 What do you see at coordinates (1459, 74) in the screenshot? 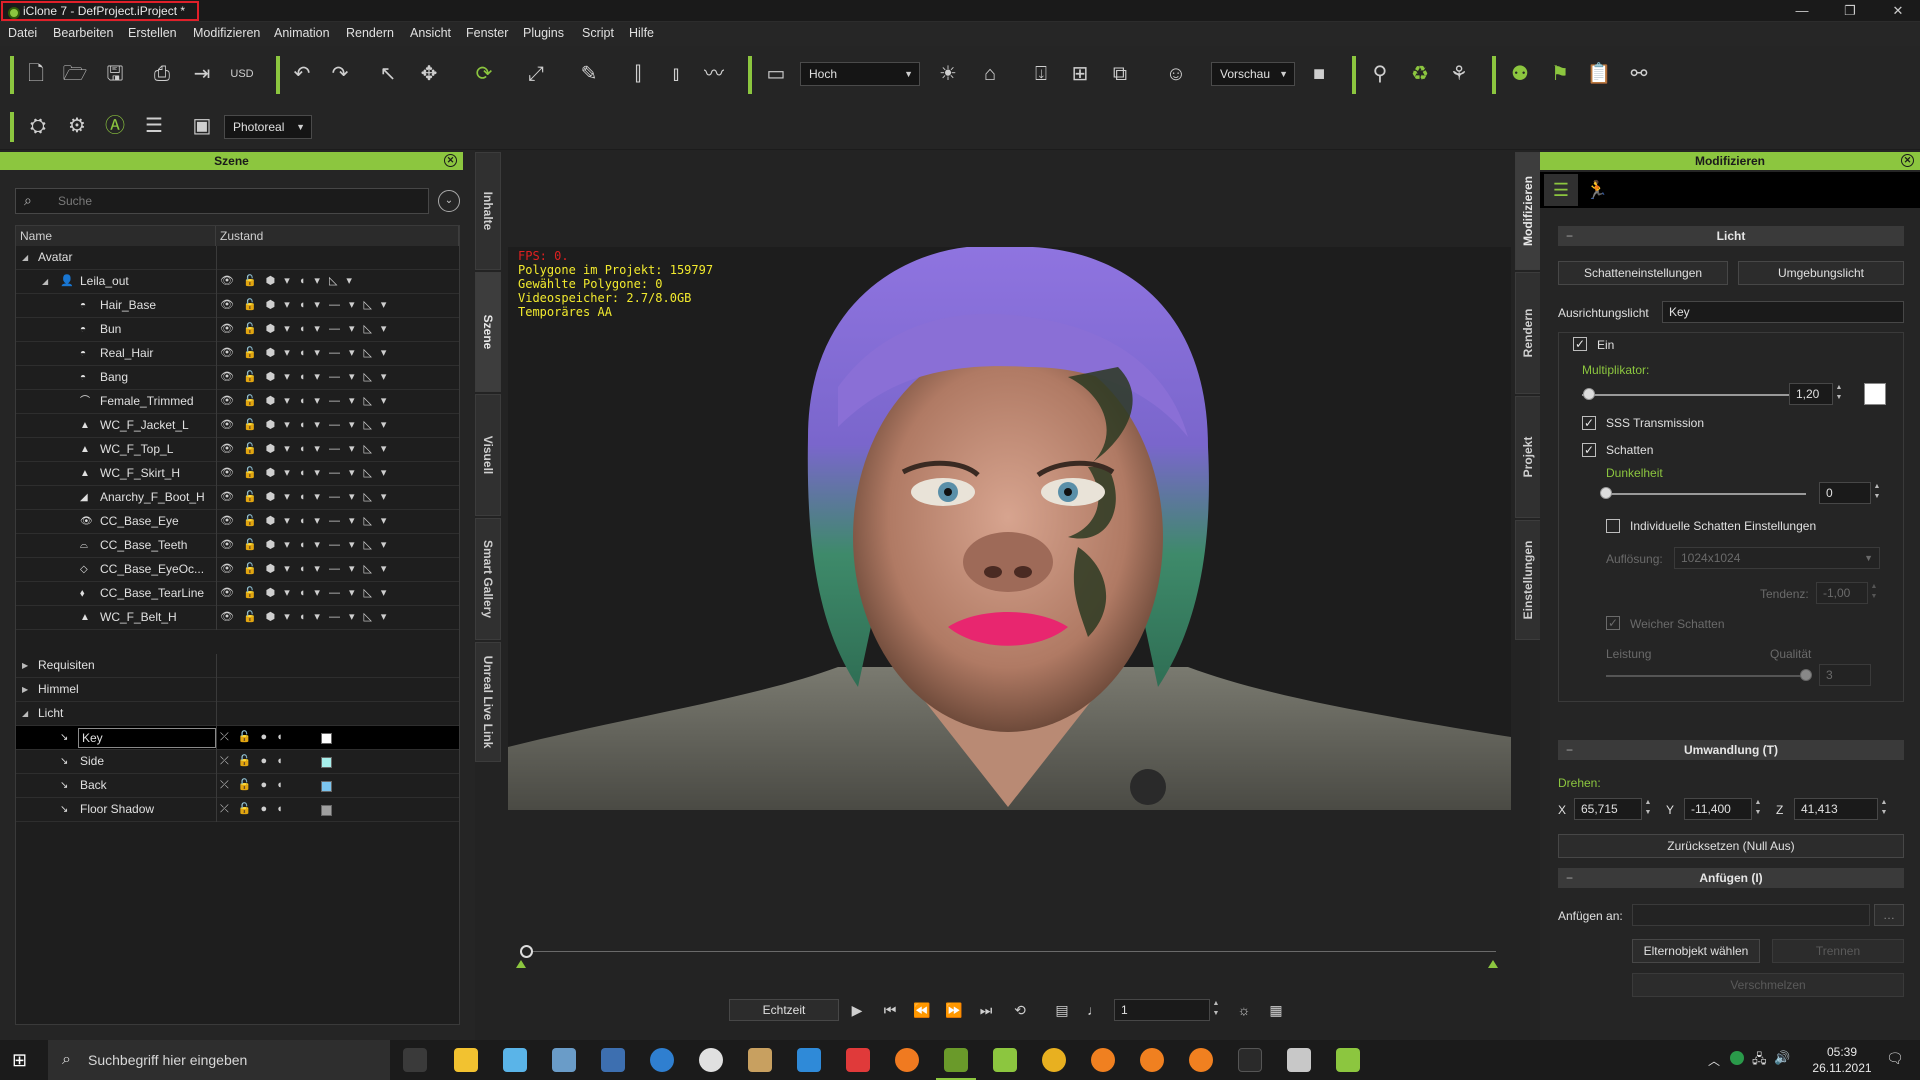
I see `group-icon: ⚘` at bounding box center [1459, 74].